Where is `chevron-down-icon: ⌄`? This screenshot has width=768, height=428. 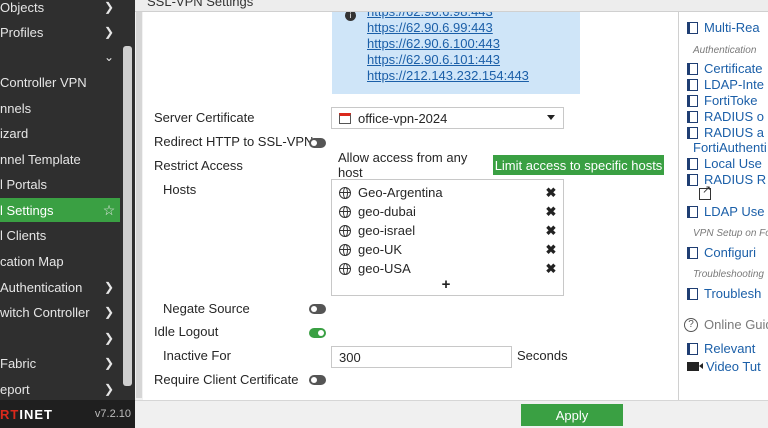 chevron-down-icon: ⌄ is located at coordinates (109, 57).